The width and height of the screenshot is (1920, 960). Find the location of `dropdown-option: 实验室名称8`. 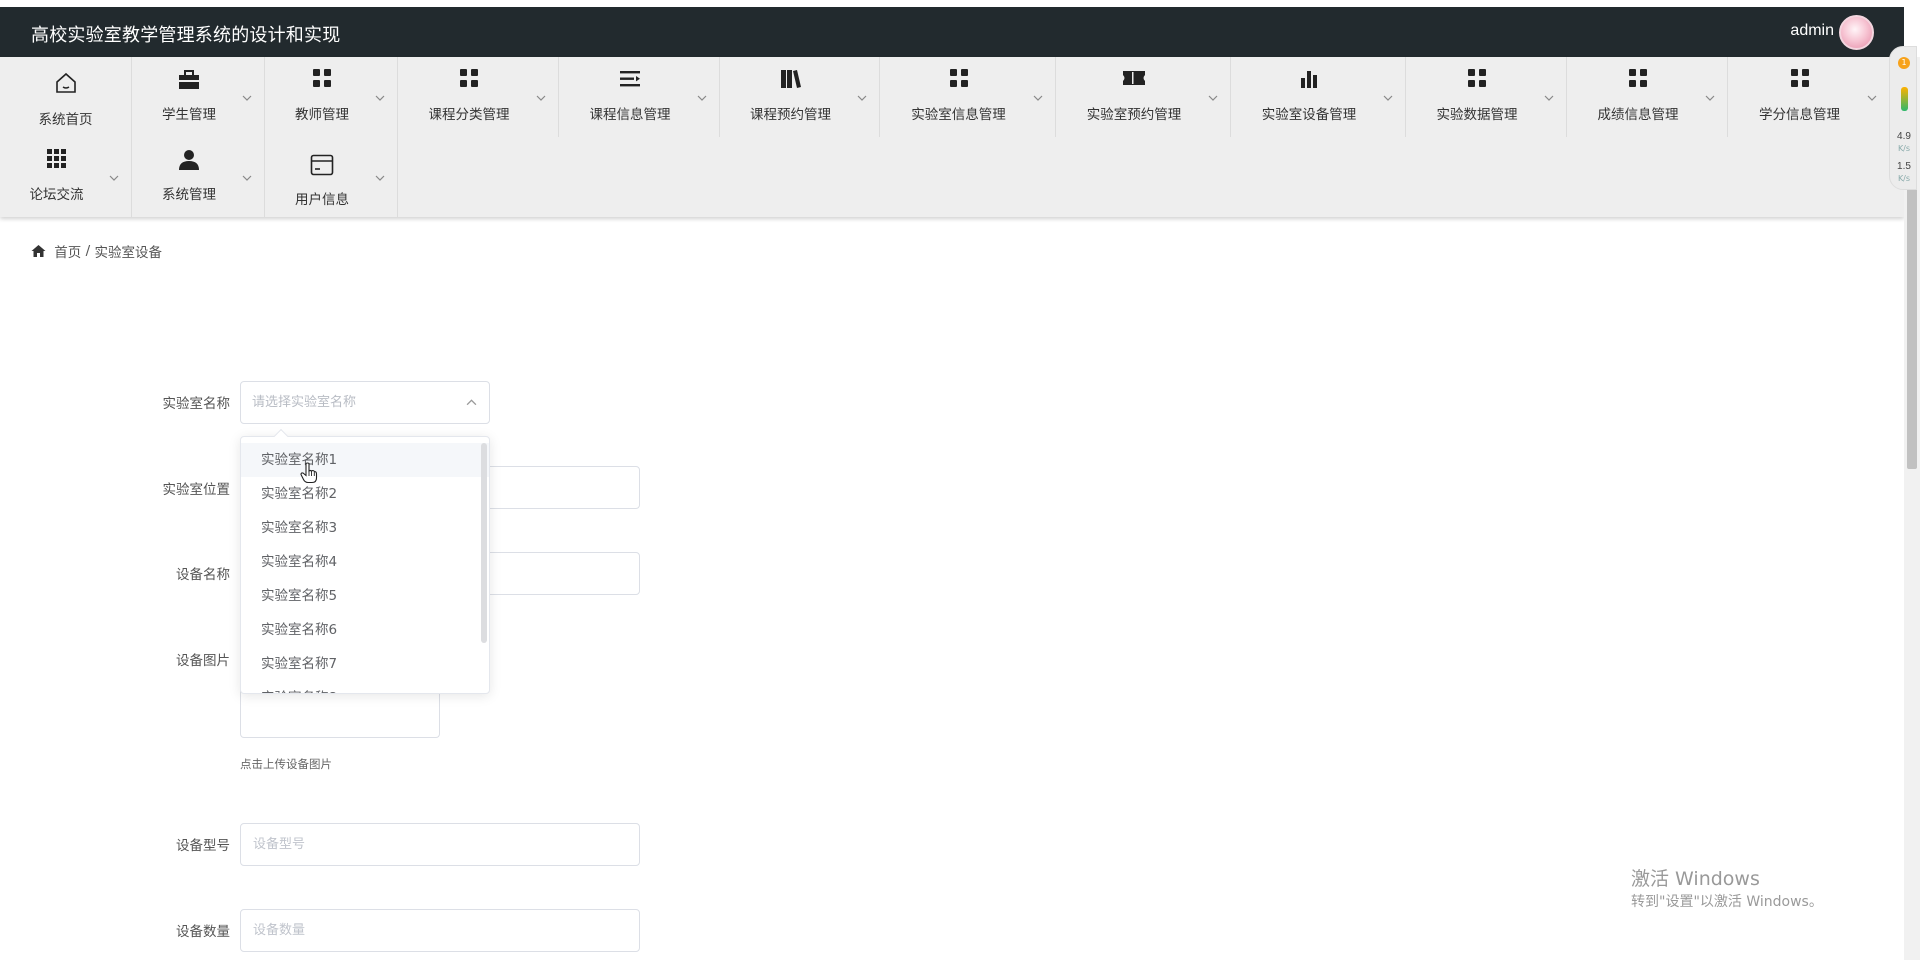

dropdown-option: 实验室名称8 is located at coordinates (365, 687).